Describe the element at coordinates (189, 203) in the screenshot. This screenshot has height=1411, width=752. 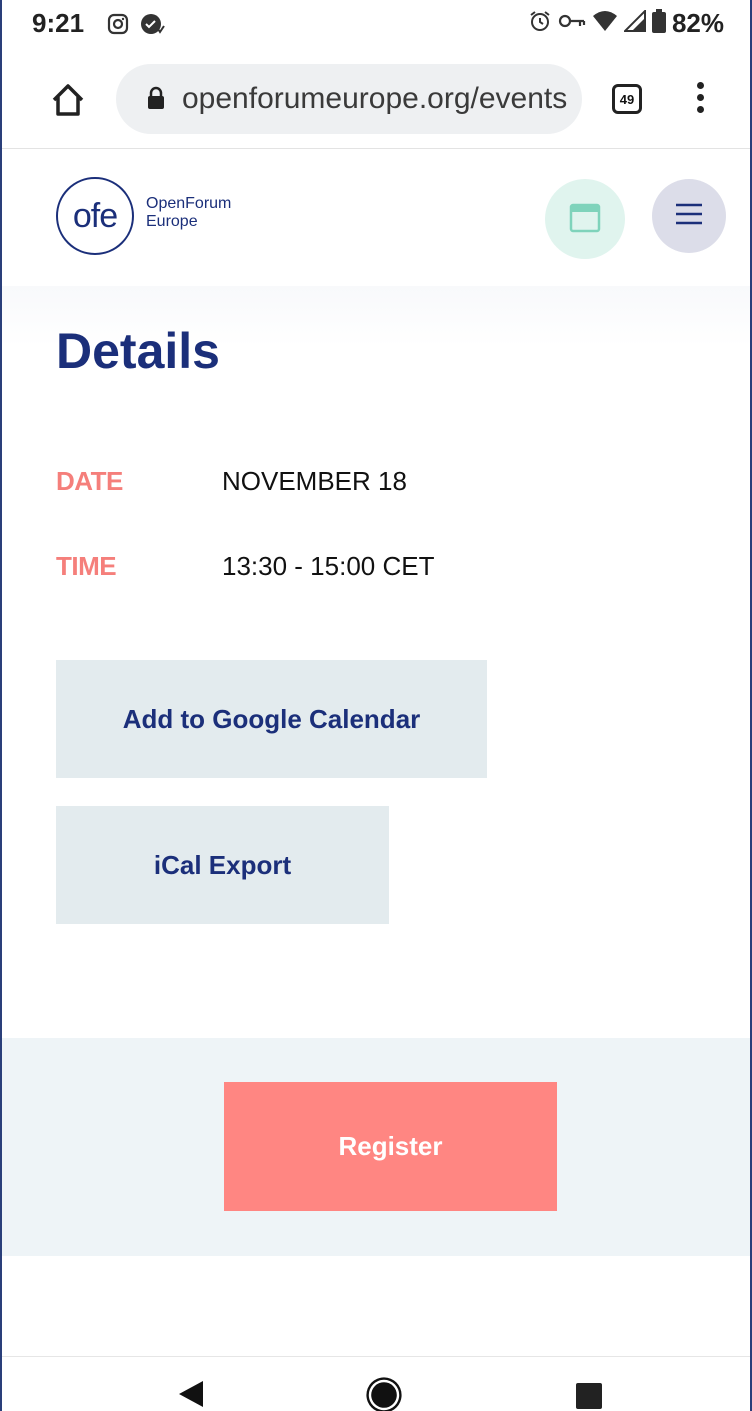
I see `logo-line-1: OpenForum` at that location.